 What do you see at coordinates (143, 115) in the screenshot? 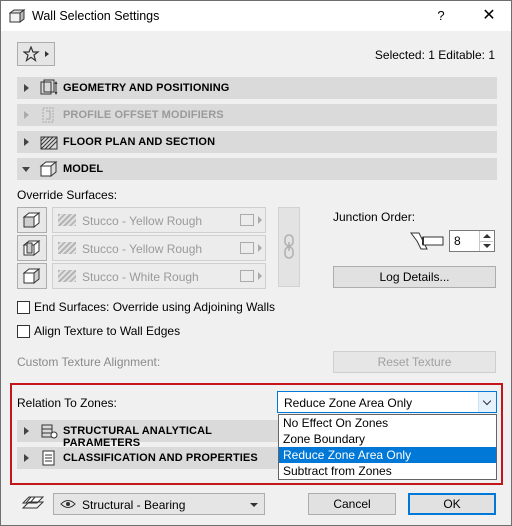
I see `panel-label: PROFILE OFFSET MODIFIERS` at bounding box center [143, 115].